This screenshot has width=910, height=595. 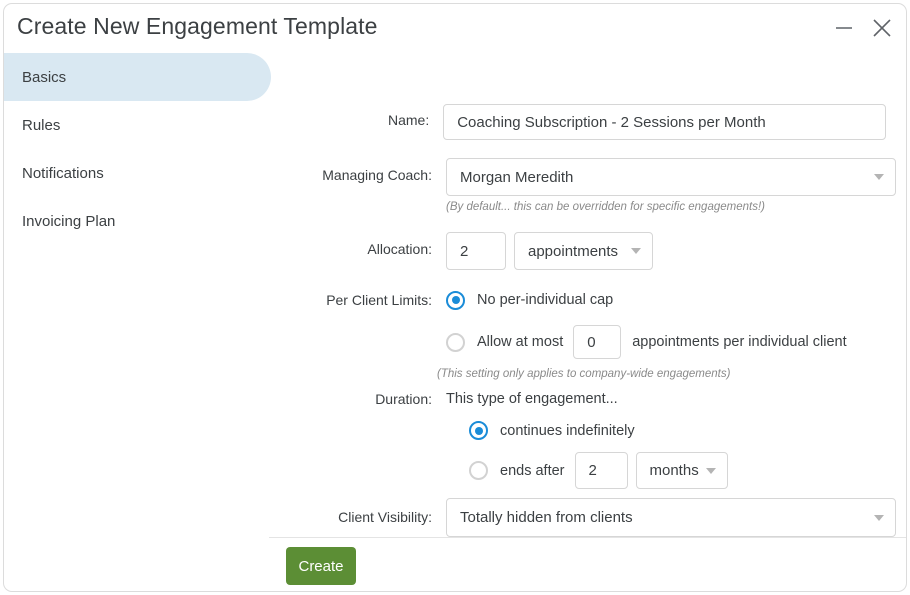 I want to click on radio-no-per-individual-cap, so click(x=455, y=300).